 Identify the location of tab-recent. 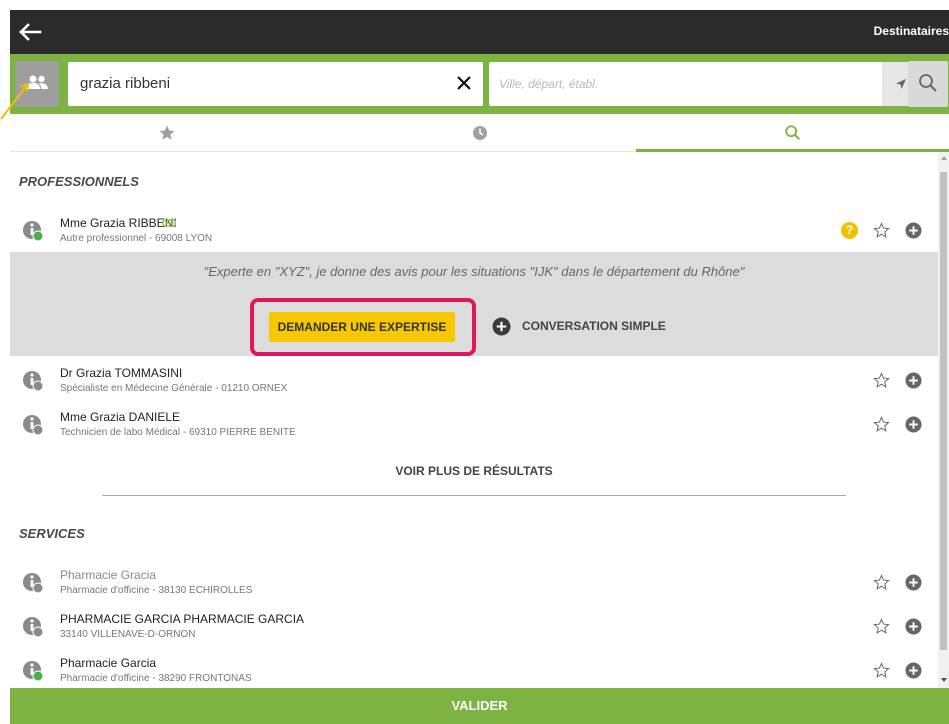
(479, 133).